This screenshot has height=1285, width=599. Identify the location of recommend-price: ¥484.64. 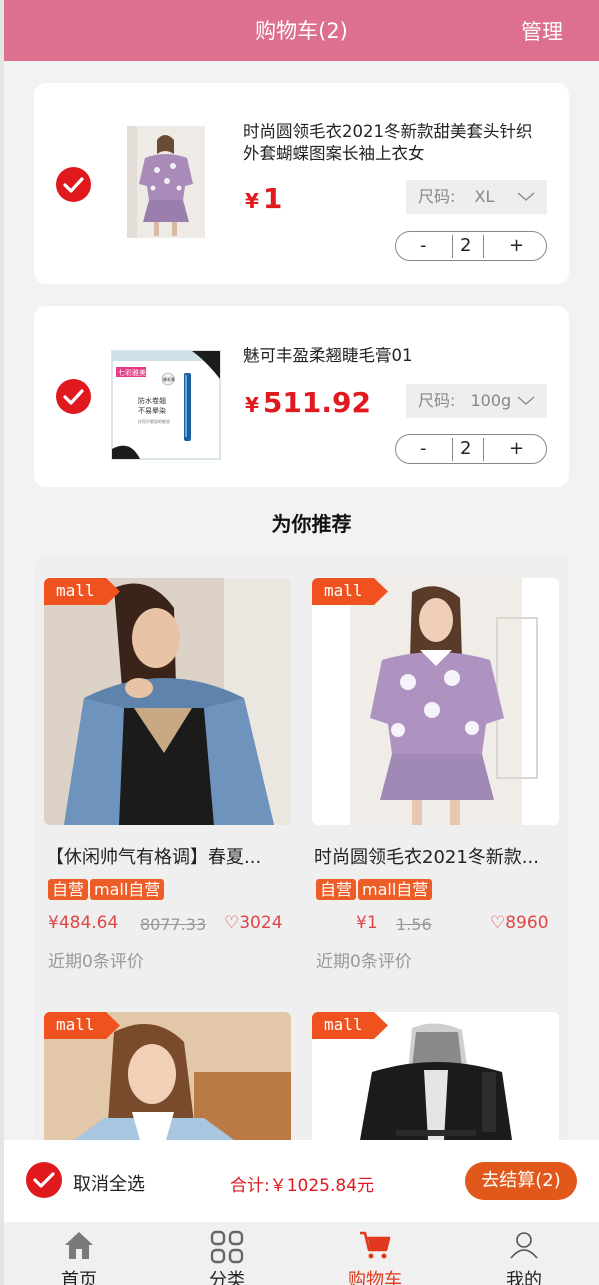
(83, 923).